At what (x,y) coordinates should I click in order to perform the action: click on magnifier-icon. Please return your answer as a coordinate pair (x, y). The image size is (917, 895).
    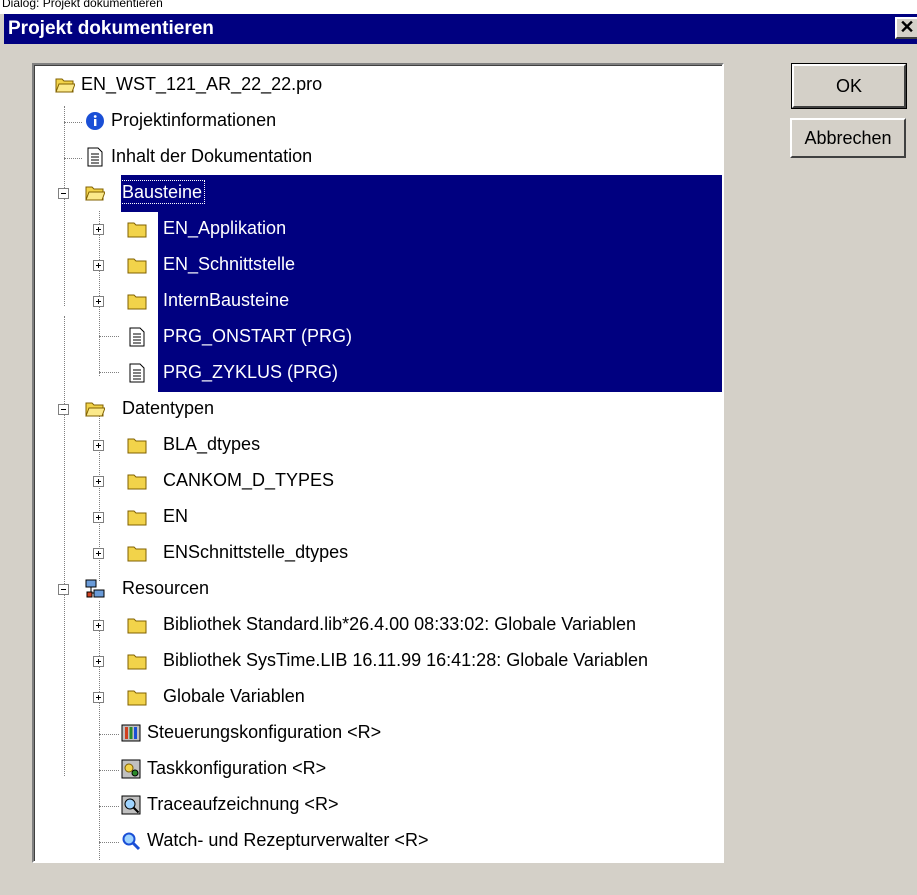
    Looking at the image, I should click on (131, 841).